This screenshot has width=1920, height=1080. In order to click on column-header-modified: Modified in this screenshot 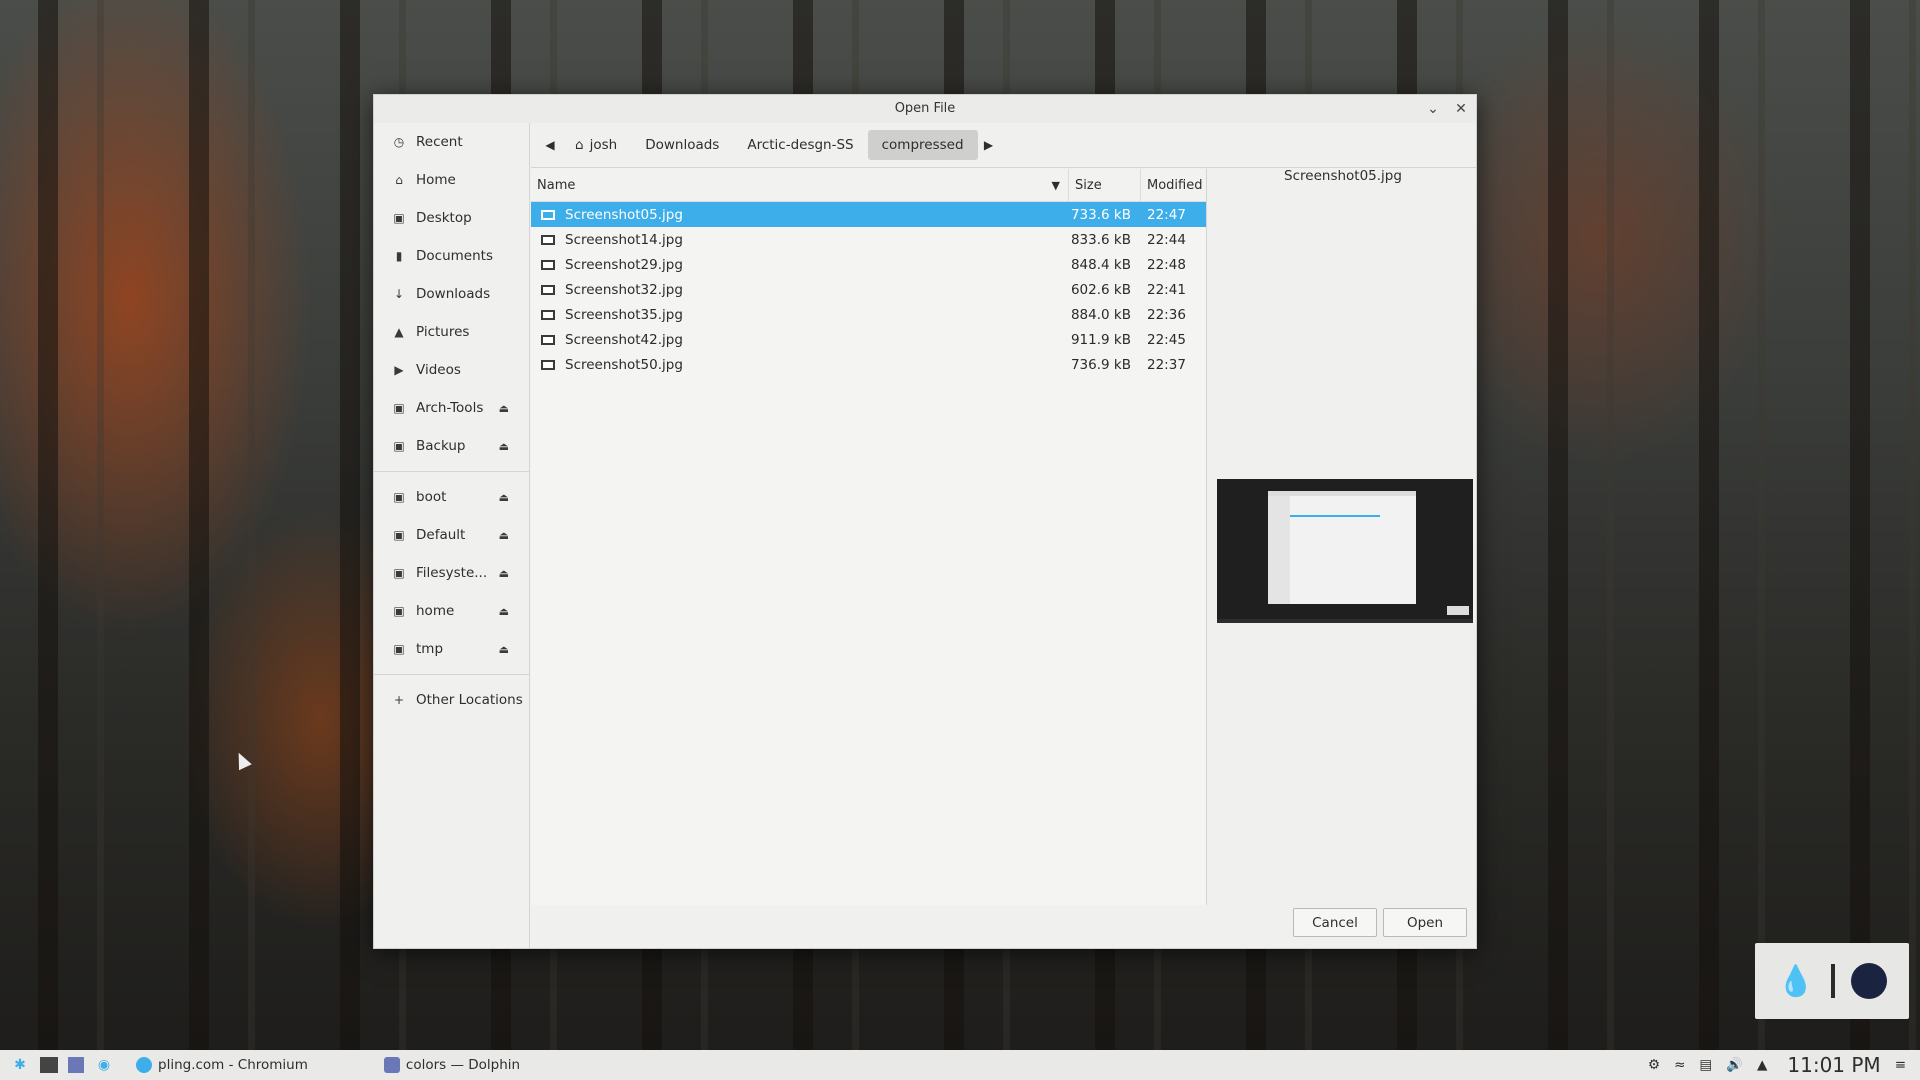, I will do `click(1171, 185)`.